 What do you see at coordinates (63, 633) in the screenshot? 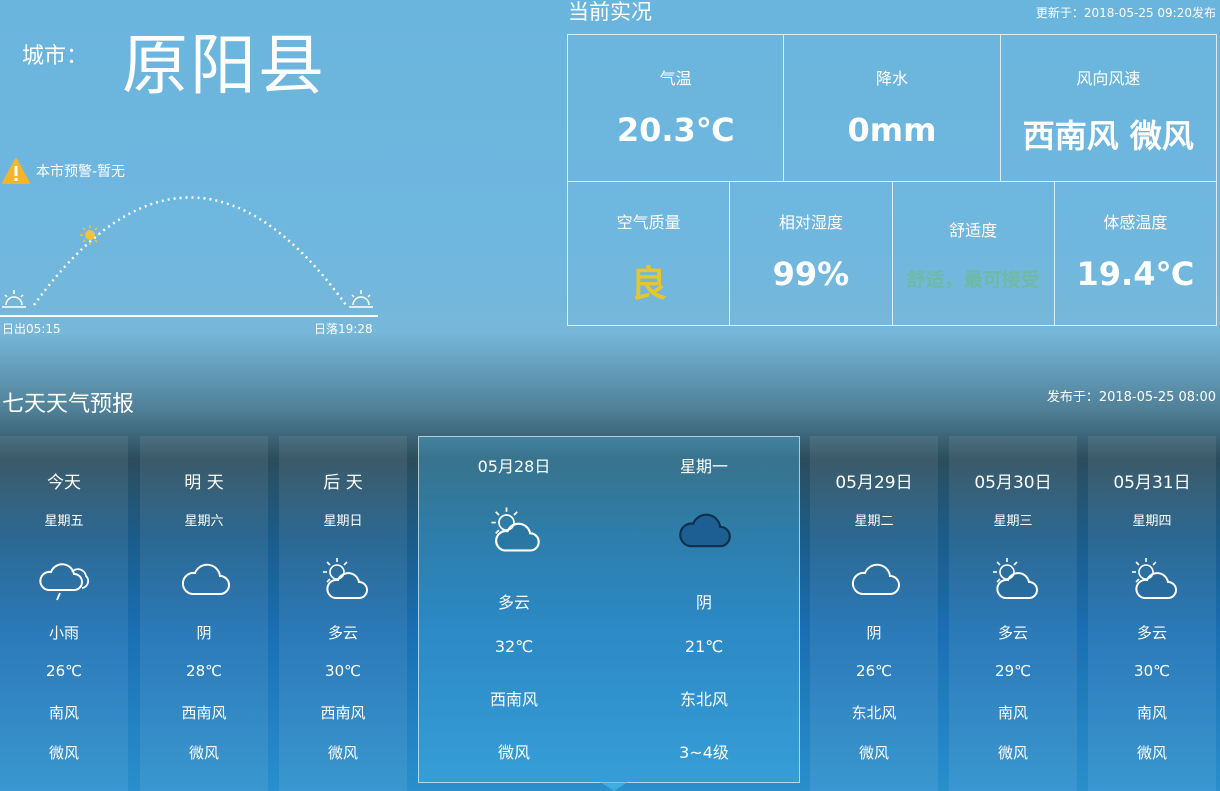
I see `day-weather: 小雨` at bounding box center [63, 633].